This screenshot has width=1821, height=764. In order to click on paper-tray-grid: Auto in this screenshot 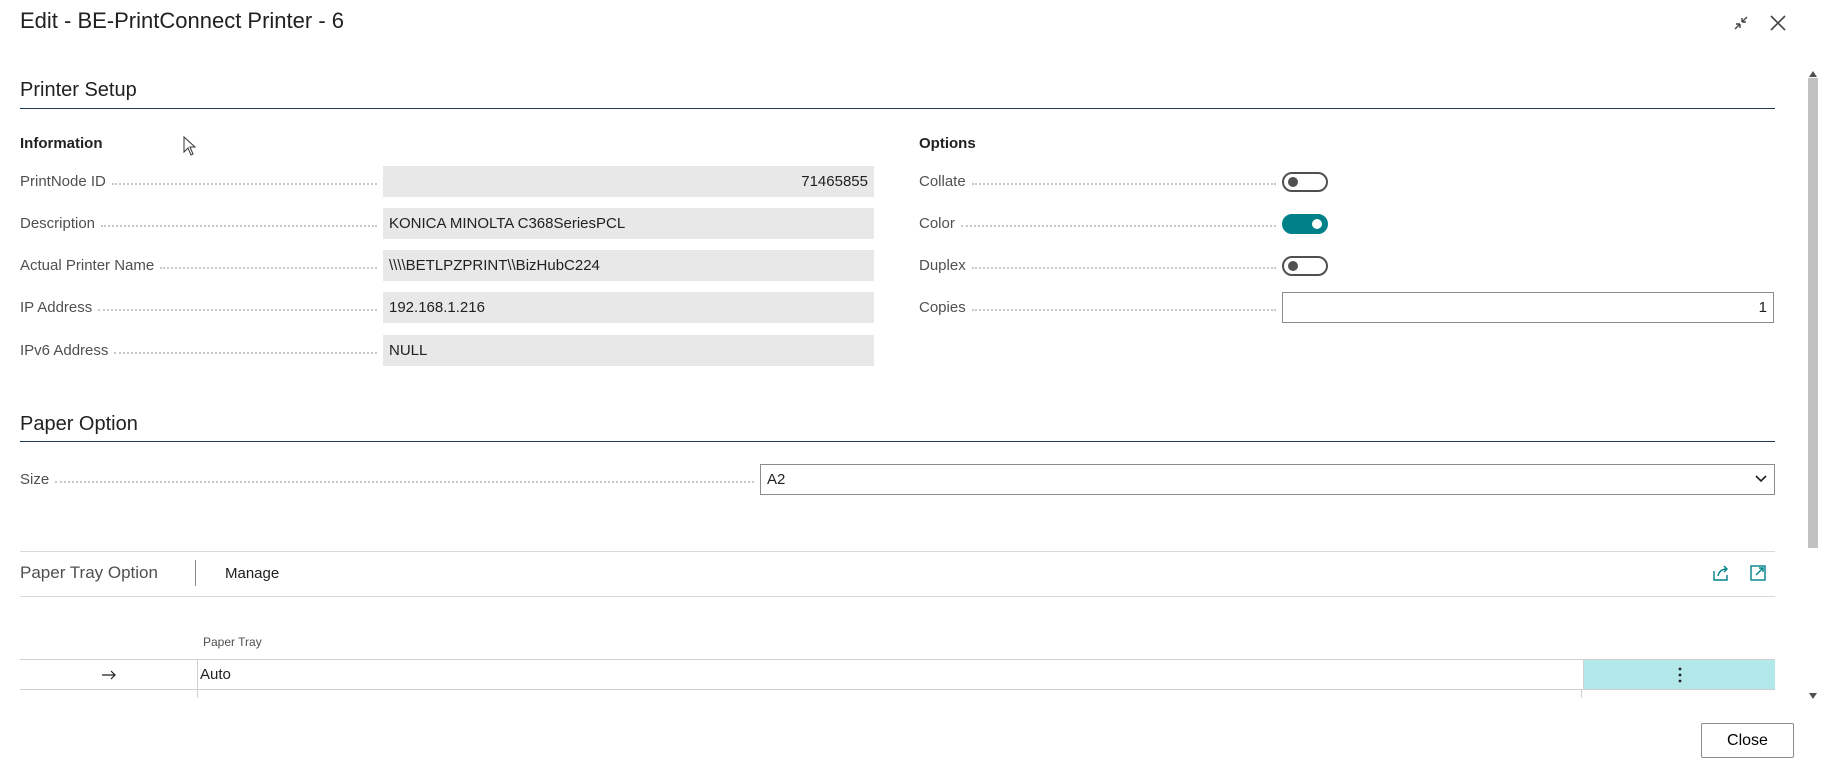, I will do `click(897, 678)`.